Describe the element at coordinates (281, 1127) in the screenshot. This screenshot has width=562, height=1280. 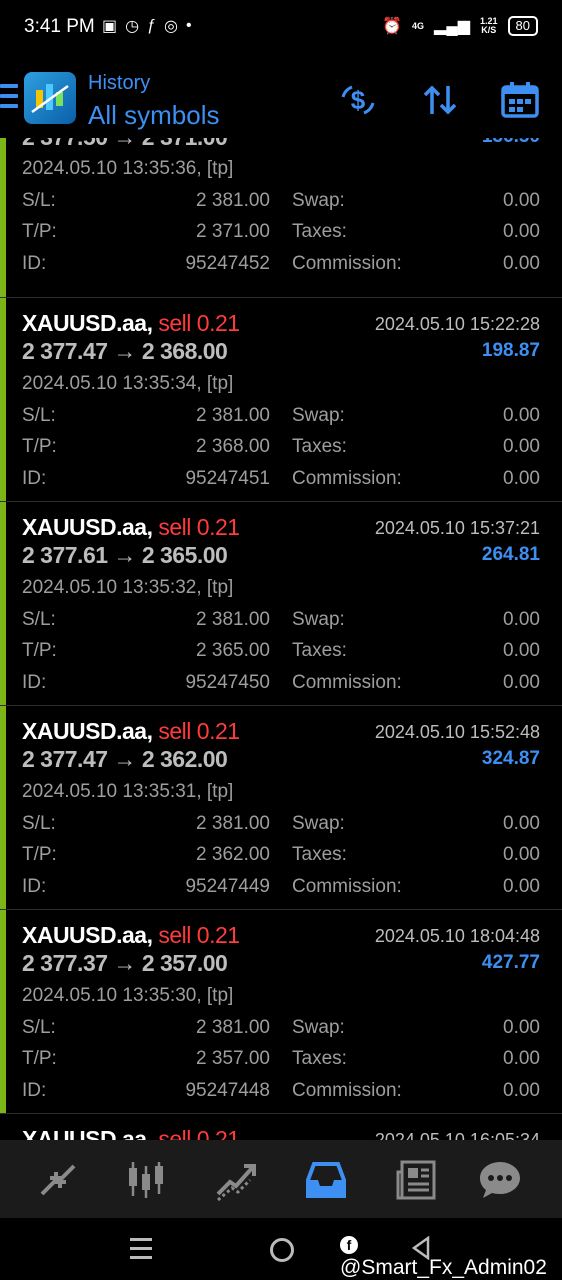
I see `list-item: XAUUSD.aa, sell 0.21 2024.05.10 16:05:34` at that location.